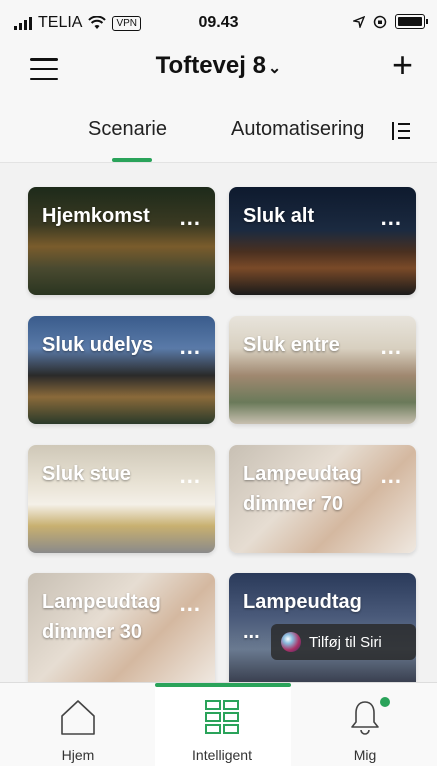 This screenshot has height=766, width=437. I want to click on scene-label: Sluk stue, so click(86, 474).